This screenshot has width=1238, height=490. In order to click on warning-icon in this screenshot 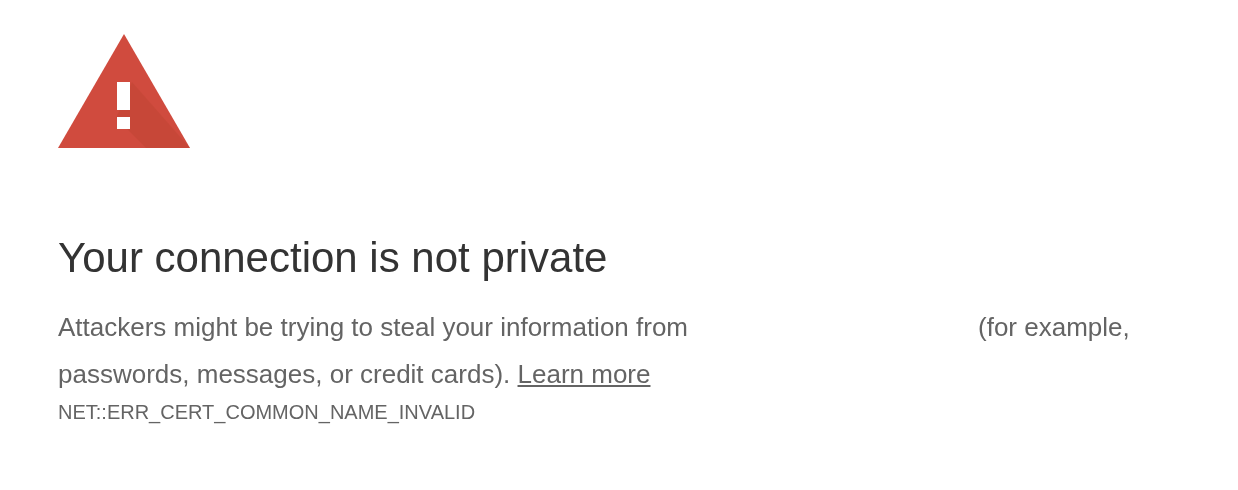, I will do `click(124, 91)`.